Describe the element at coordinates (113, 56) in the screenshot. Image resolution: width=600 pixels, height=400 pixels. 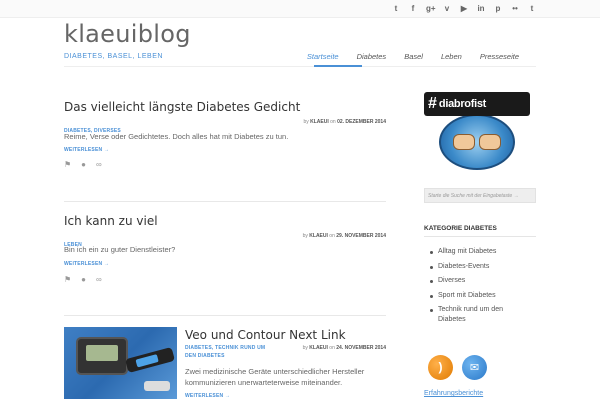
I see `site-tagline: DIABETES, BASEL, LEBEN` at that location.